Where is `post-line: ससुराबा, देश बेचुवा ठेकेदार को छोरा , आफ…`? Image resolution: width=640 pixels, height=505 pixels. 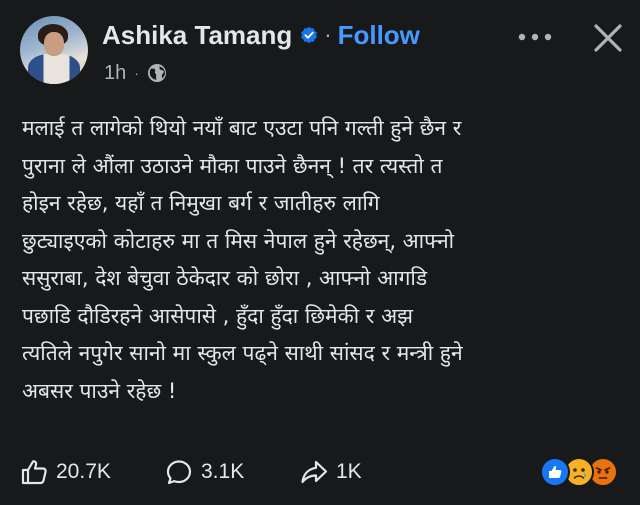 post-line: ससुराबा, देश बेचुवा ठेकेदार को छोरा , आफ… is located at coordinates (225, 278).